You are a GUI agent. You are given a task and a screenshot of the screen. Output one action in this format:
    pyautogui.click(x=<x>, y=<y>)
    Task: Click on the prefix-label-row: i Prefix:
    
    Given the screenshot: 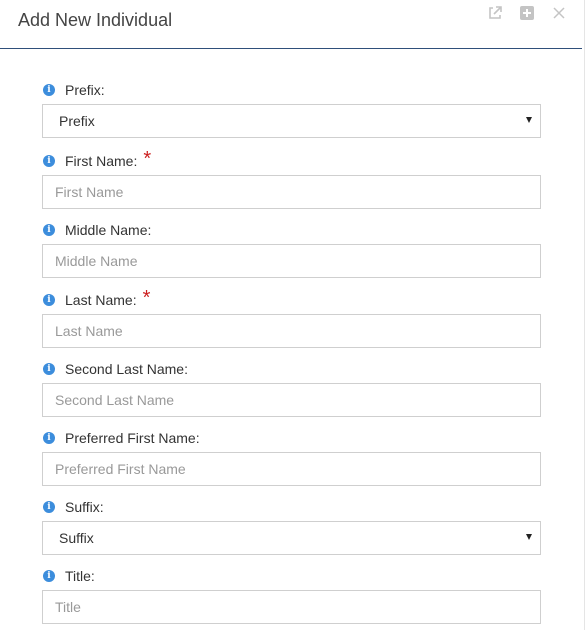 What is the action you would take?
    pyautogui.click(x=291, y=90)
    